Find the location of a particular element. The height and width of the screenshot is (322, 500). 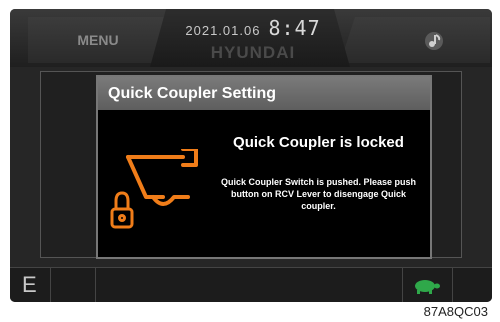

quick-coupler-lock-icon is located at coordinates (154, 189).